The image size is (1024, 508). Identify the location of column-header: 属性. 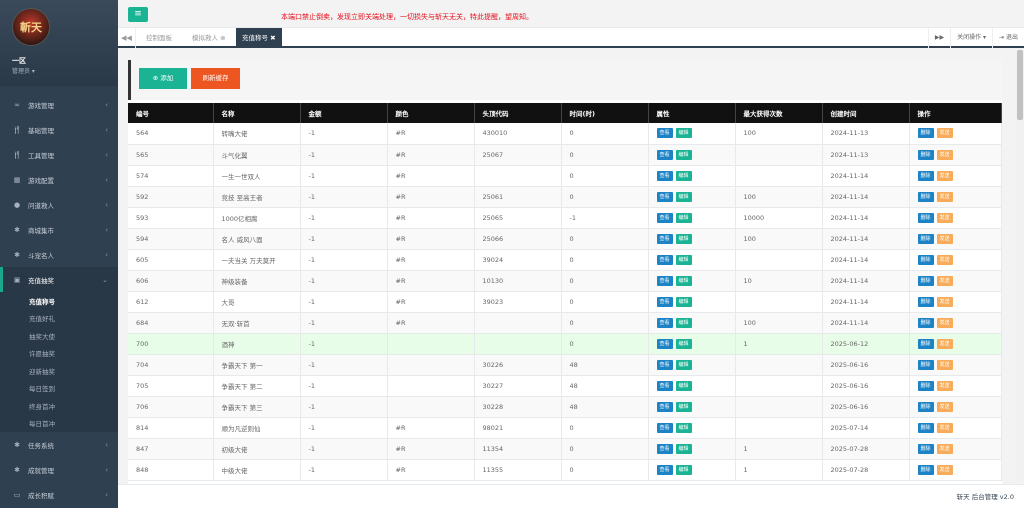
(692, 113).